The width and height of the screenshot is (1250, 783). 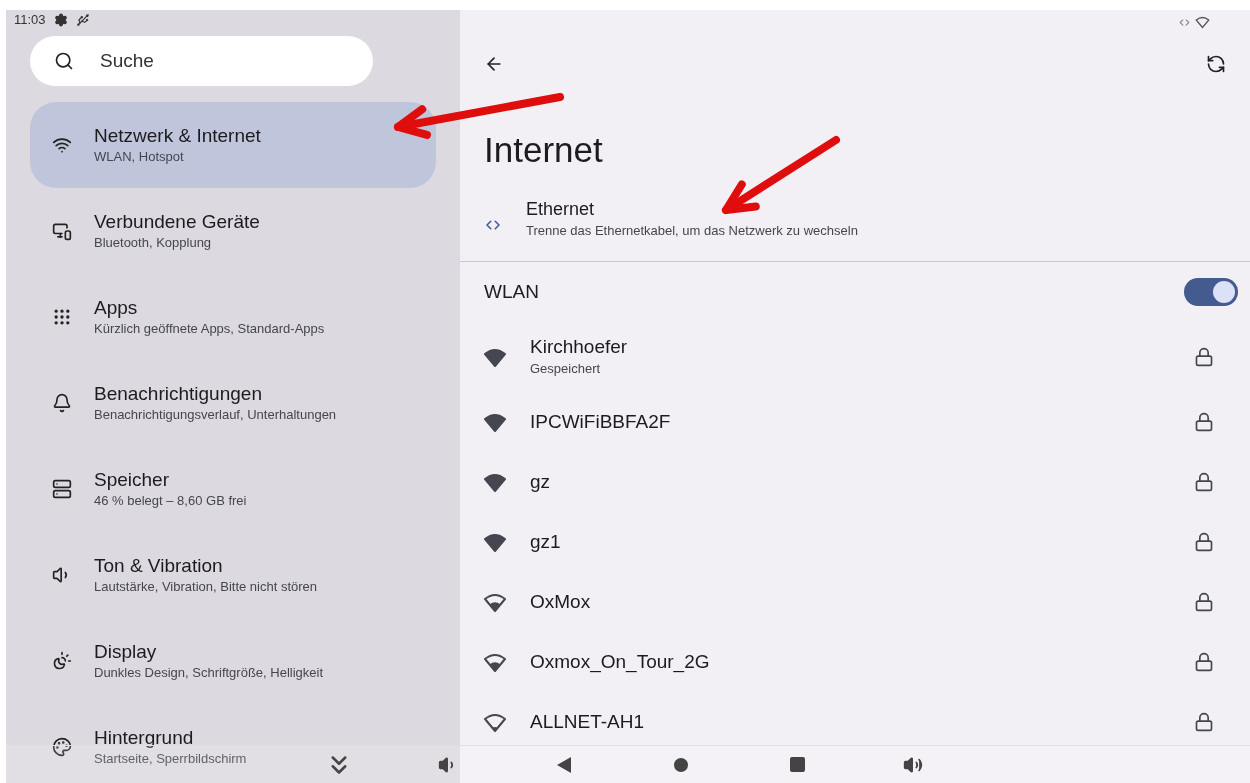 What do you see at coordinates (620, 662) in the screenshot?
I see `network-name: Oxmox_On_Tour_2G` at bounding box center [620, 662].